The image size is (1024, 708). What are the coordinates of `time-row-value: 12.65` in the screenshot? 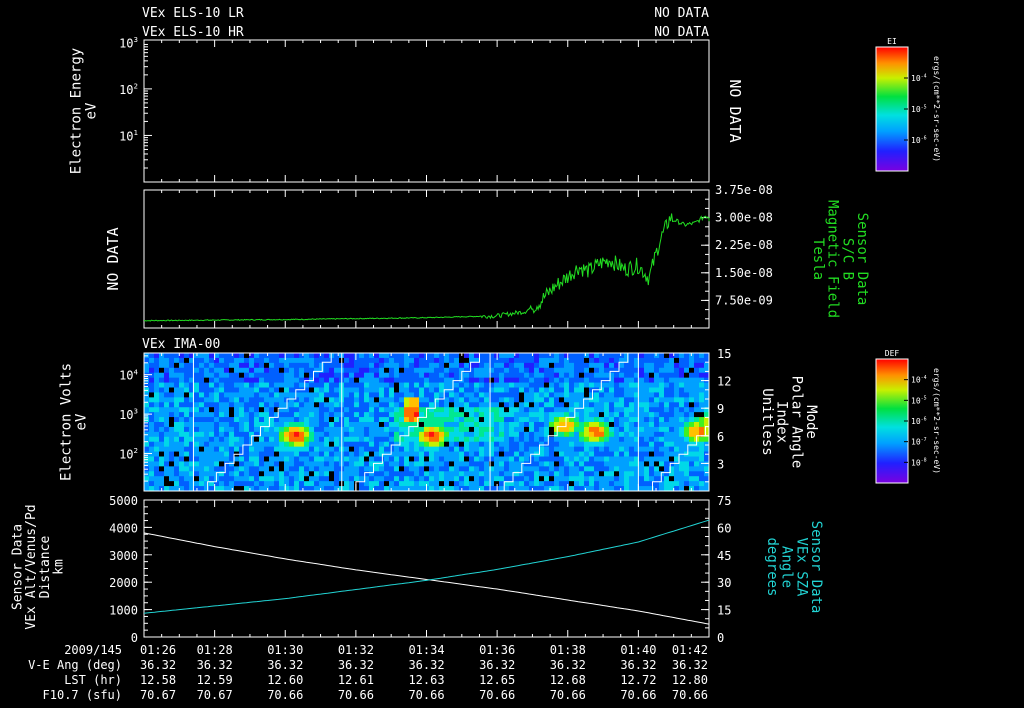 It's located at (497, 680).